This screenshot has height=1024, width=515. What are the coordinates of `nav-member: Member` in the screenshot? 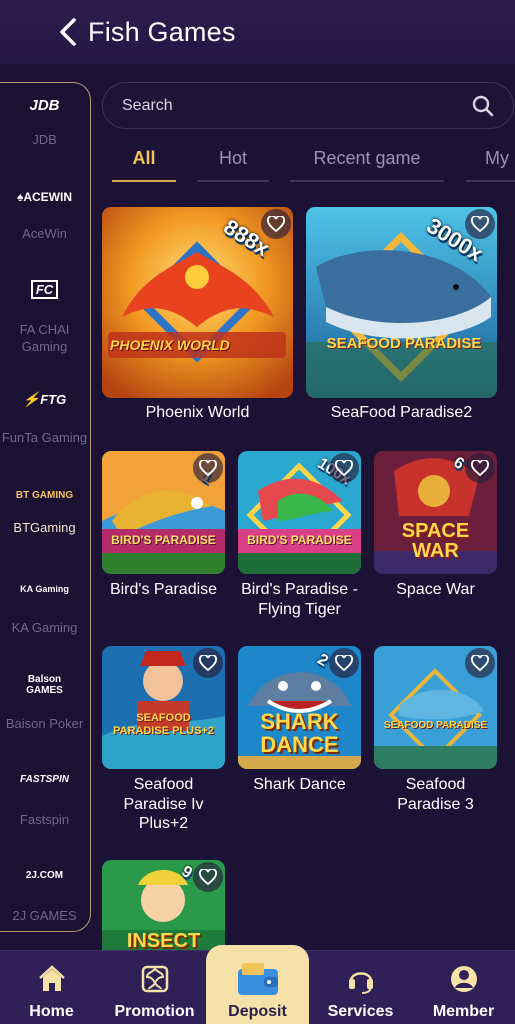 It's located at (463, 987).